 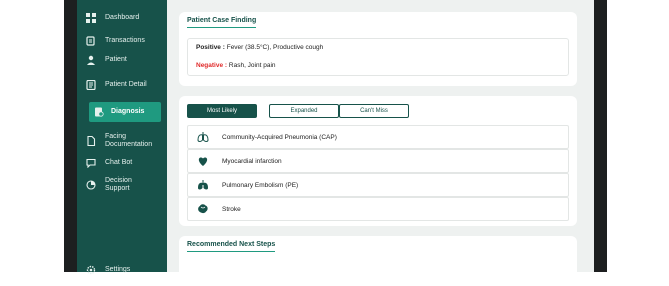 I want to click on negative-value: Rash, Joint pain, so click(x=252, y=65).